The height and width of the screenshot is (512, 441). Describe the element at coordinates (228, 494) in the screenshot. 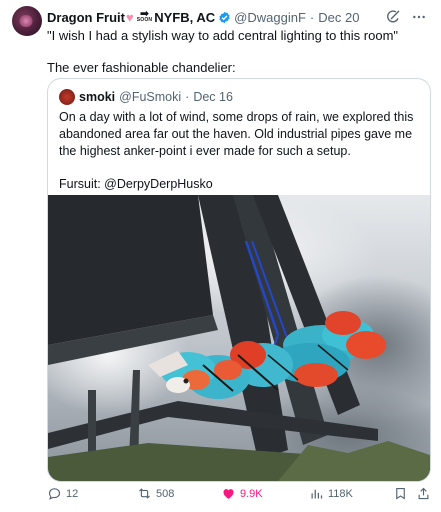

I see `like-icon` at that location.